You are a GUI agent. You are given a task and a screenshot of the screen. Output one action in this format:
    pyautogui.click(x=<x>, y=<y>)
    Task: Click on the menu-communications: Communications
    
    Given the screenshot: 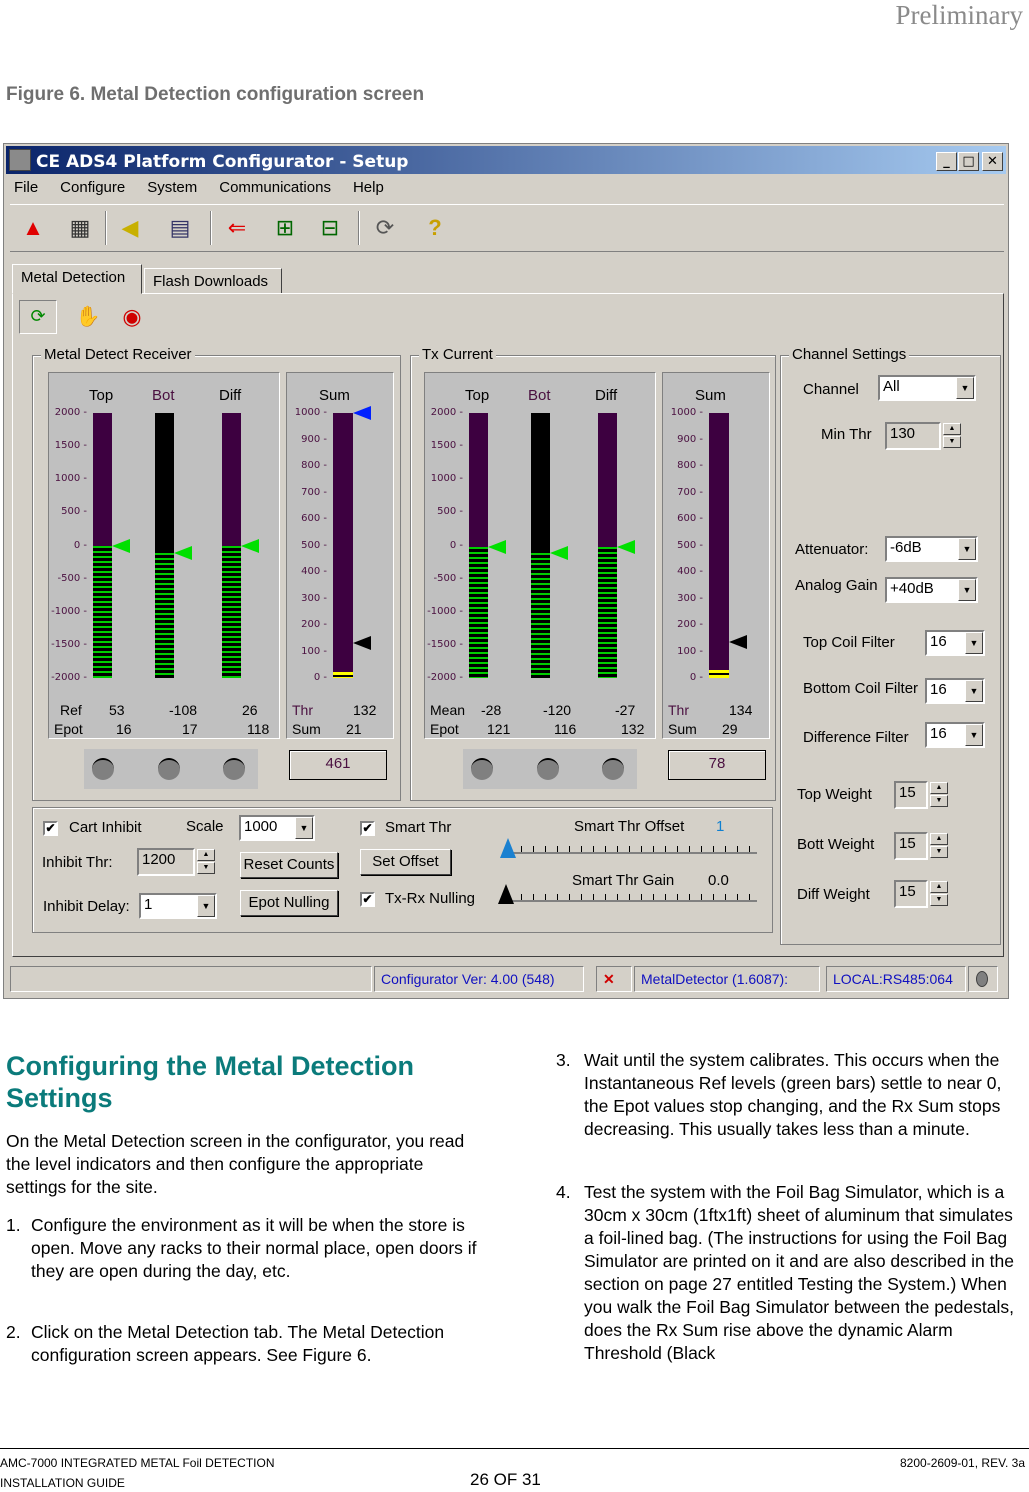 What is the action you would take?
    pyautogui.click(x=275, y=187)
    